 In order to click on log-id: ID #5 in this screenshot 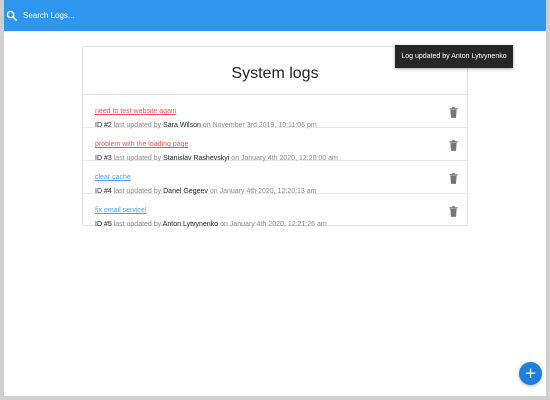, I will do `click(103, 224)`.